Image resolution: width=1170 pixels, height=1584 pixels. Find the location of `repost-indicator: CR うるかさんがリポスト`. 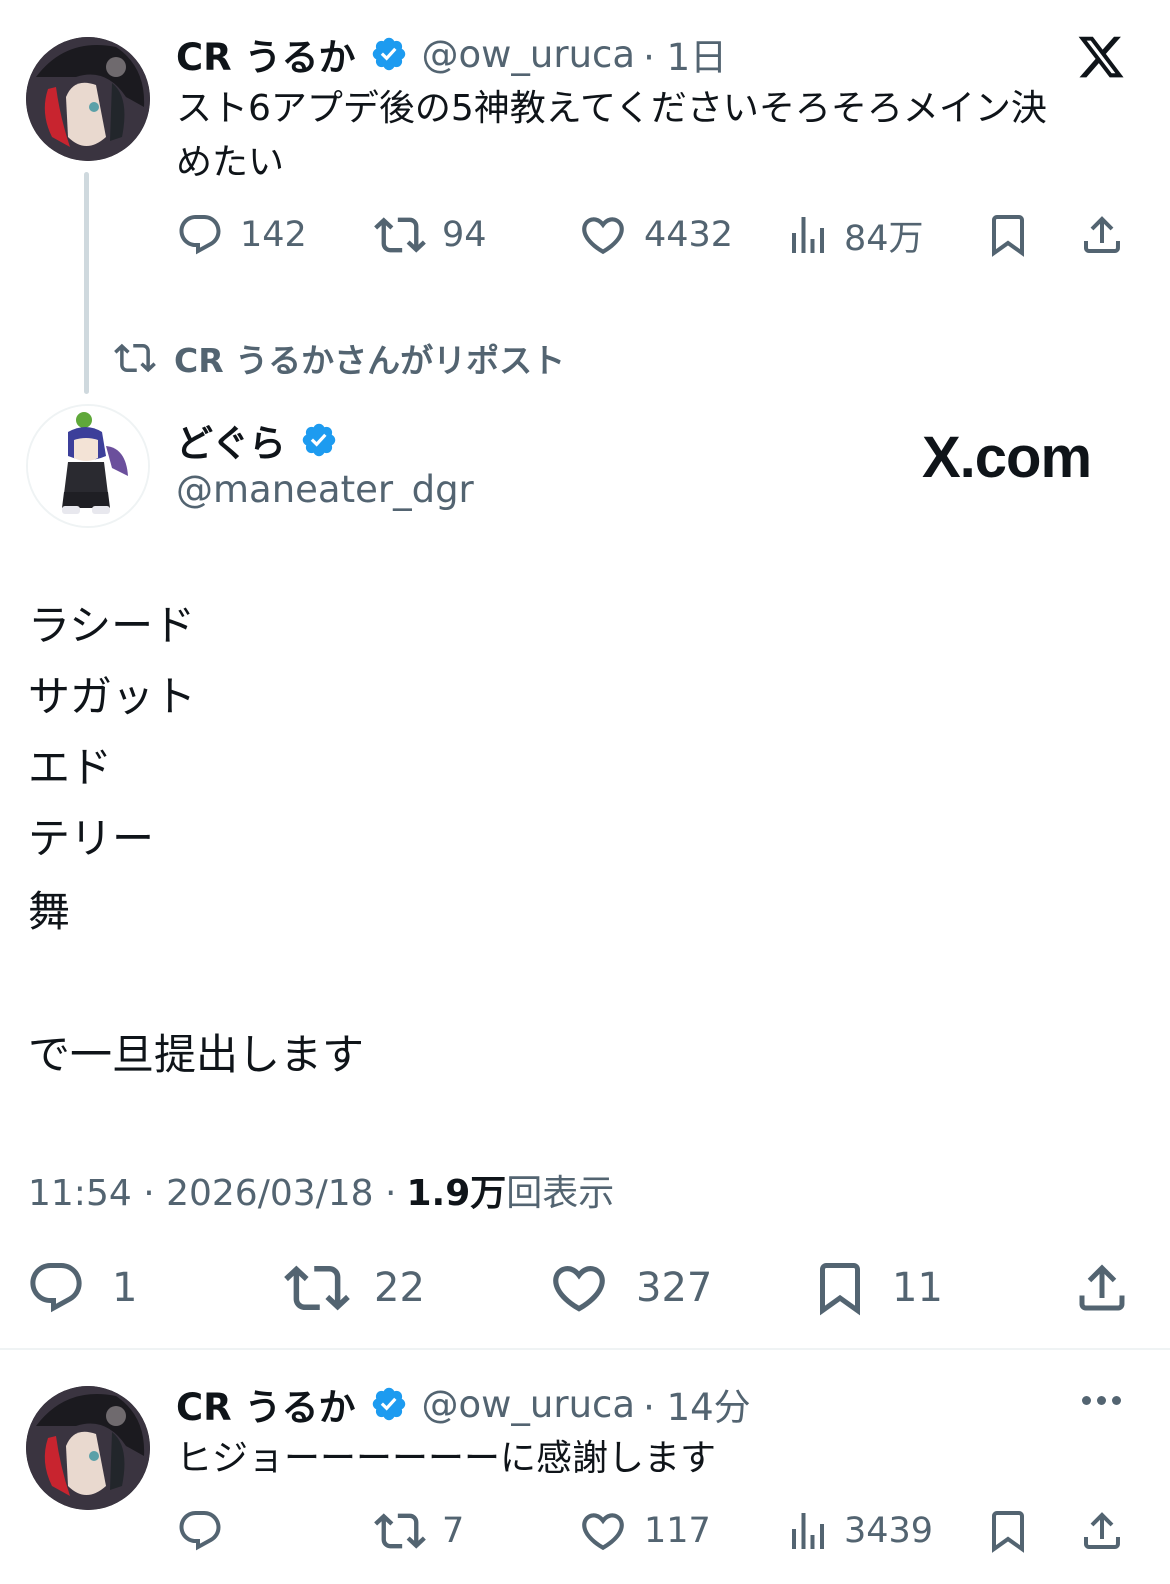

repost-indicator: CR うるかさんがリポスト is located at coordinates (339, 358).